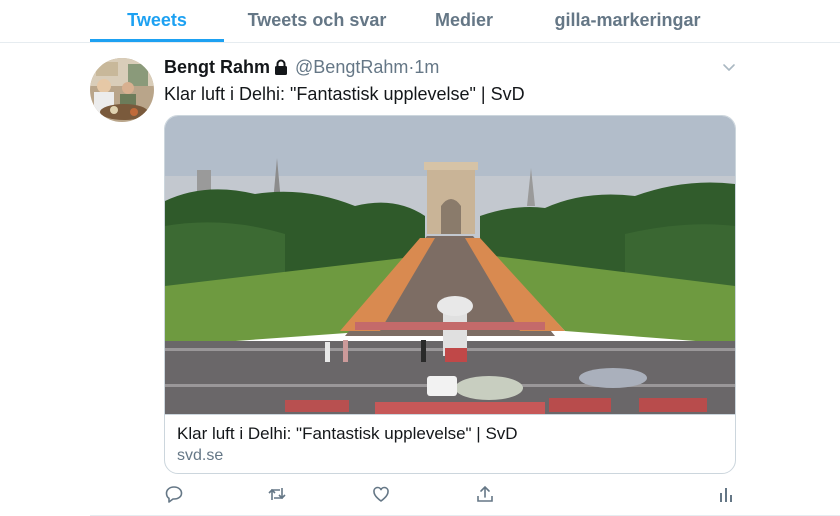 This screenshot has width=840, height=516. Describe the element at coordinates (317, 21) in the screenshot. I see `tab-tweets-and-replies: Tweets och svar` at that location.